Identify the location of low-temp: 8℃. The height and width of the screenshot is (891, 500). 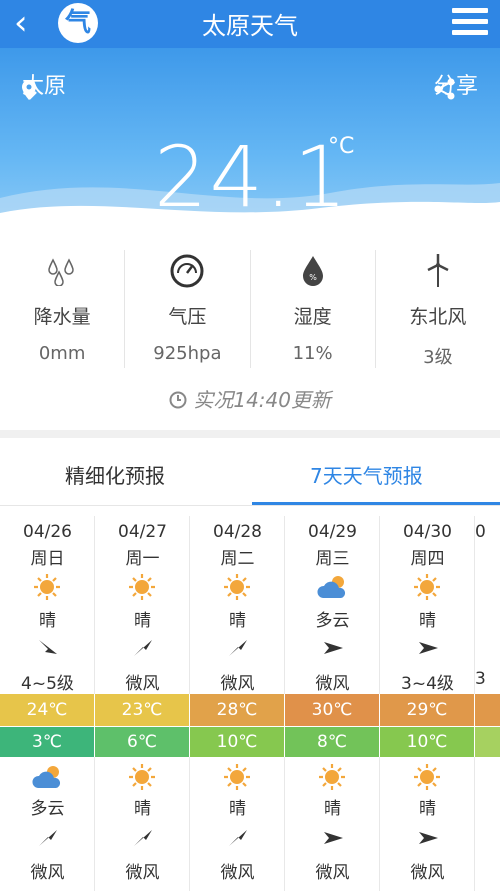
(332, 742).